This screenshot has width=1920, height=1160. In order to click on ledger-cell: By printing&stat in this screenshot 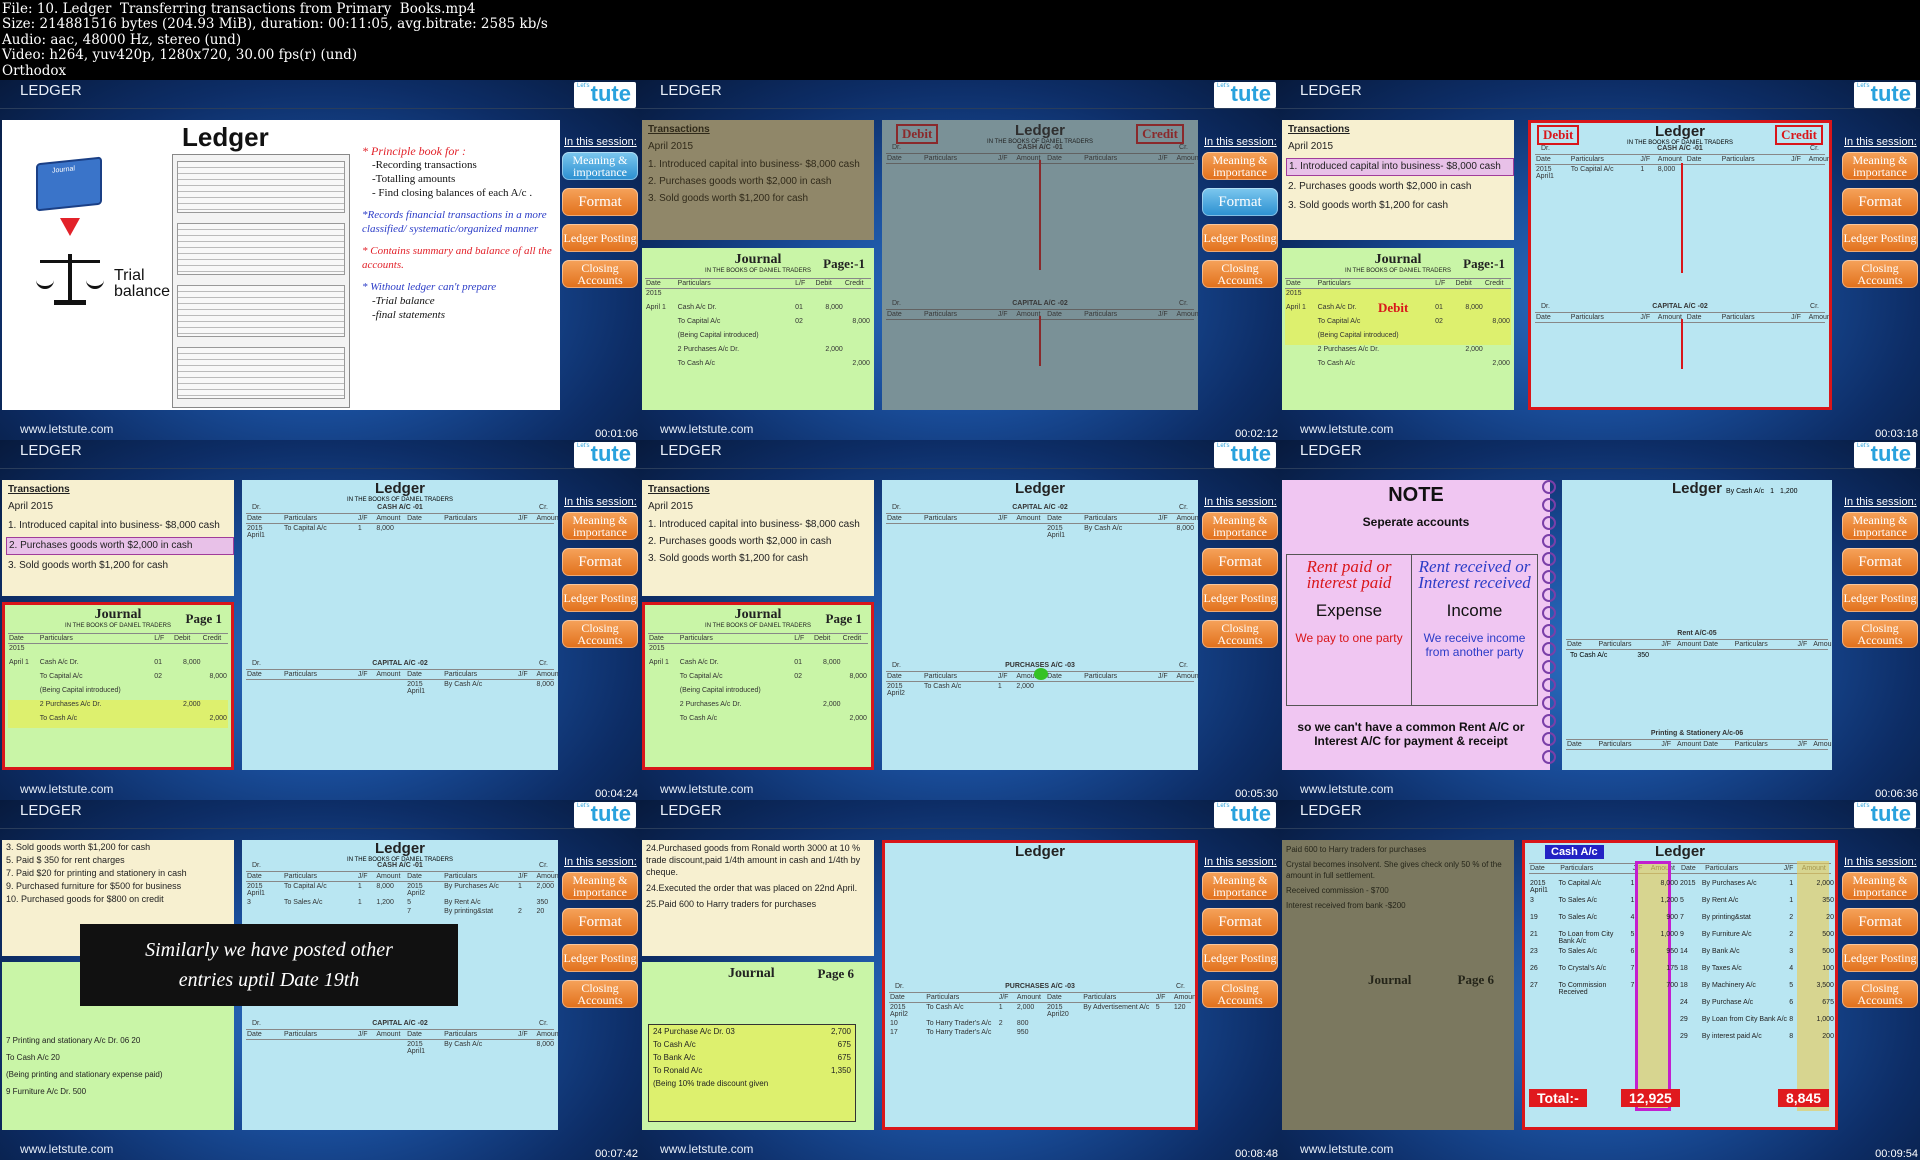, I will do `click(469, 911)`.